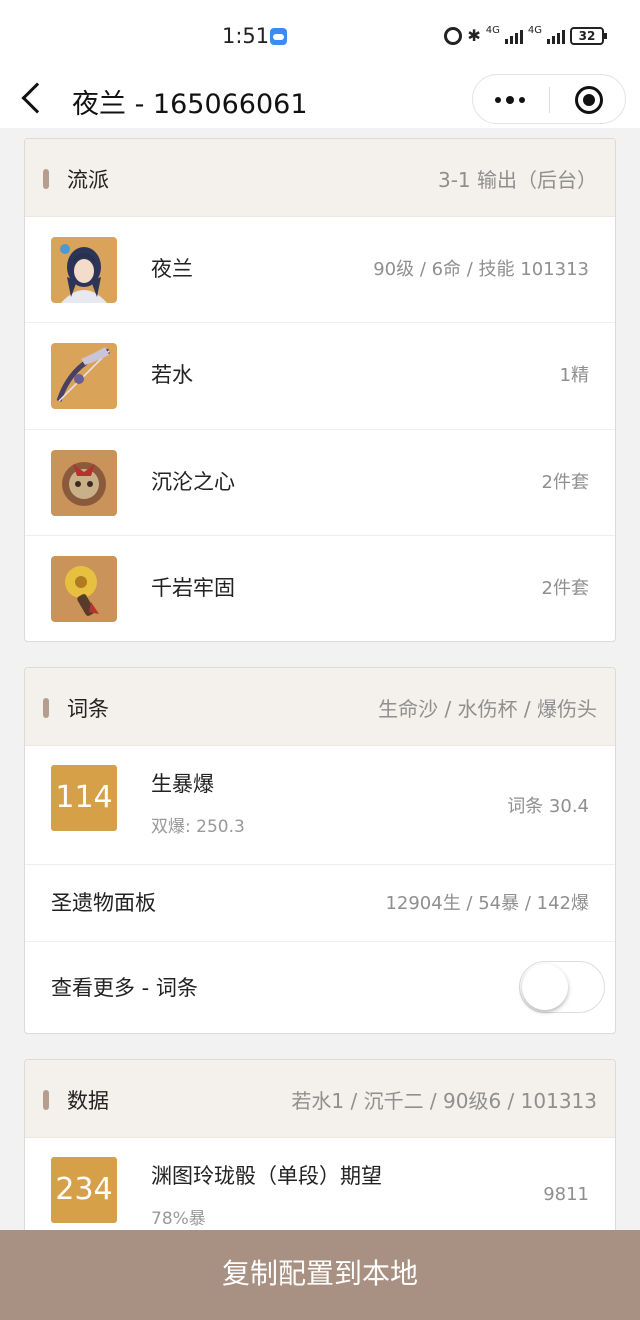  What do you see at coordinates (565, 588) in the screenshot?
I see `artifact-set-2-count: 2件套` at bounding box center [565, 588].